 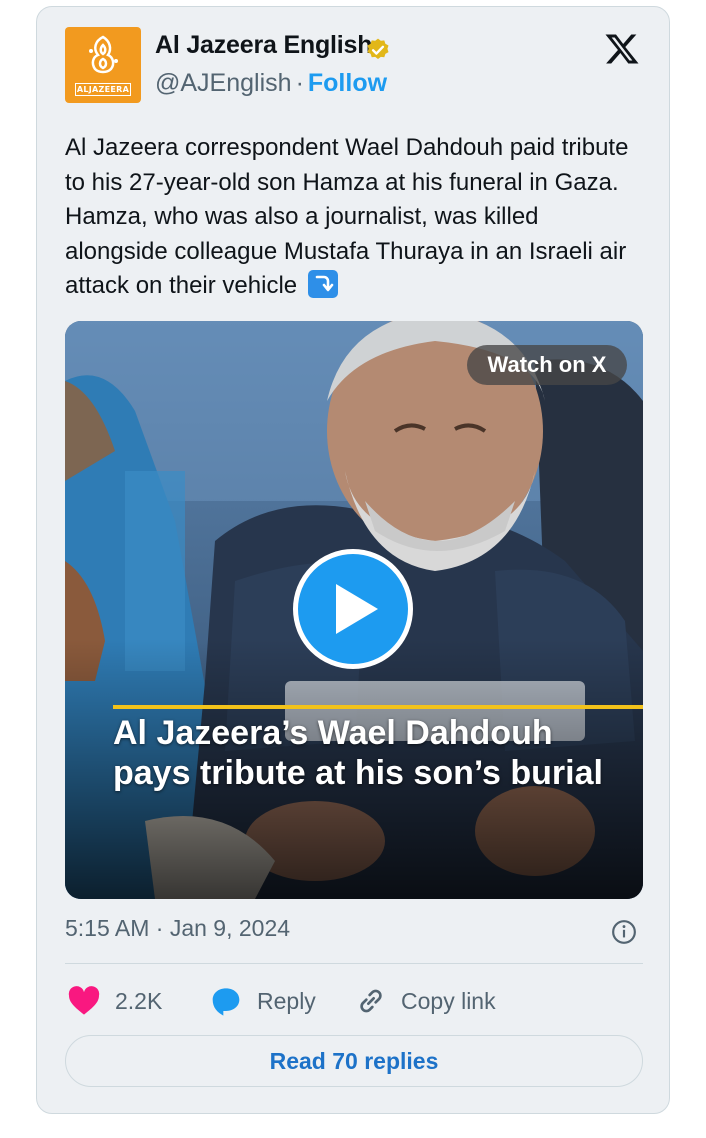 I want to click on handle-row: @AJEnglish · Follow, so click(x=271, y=83).